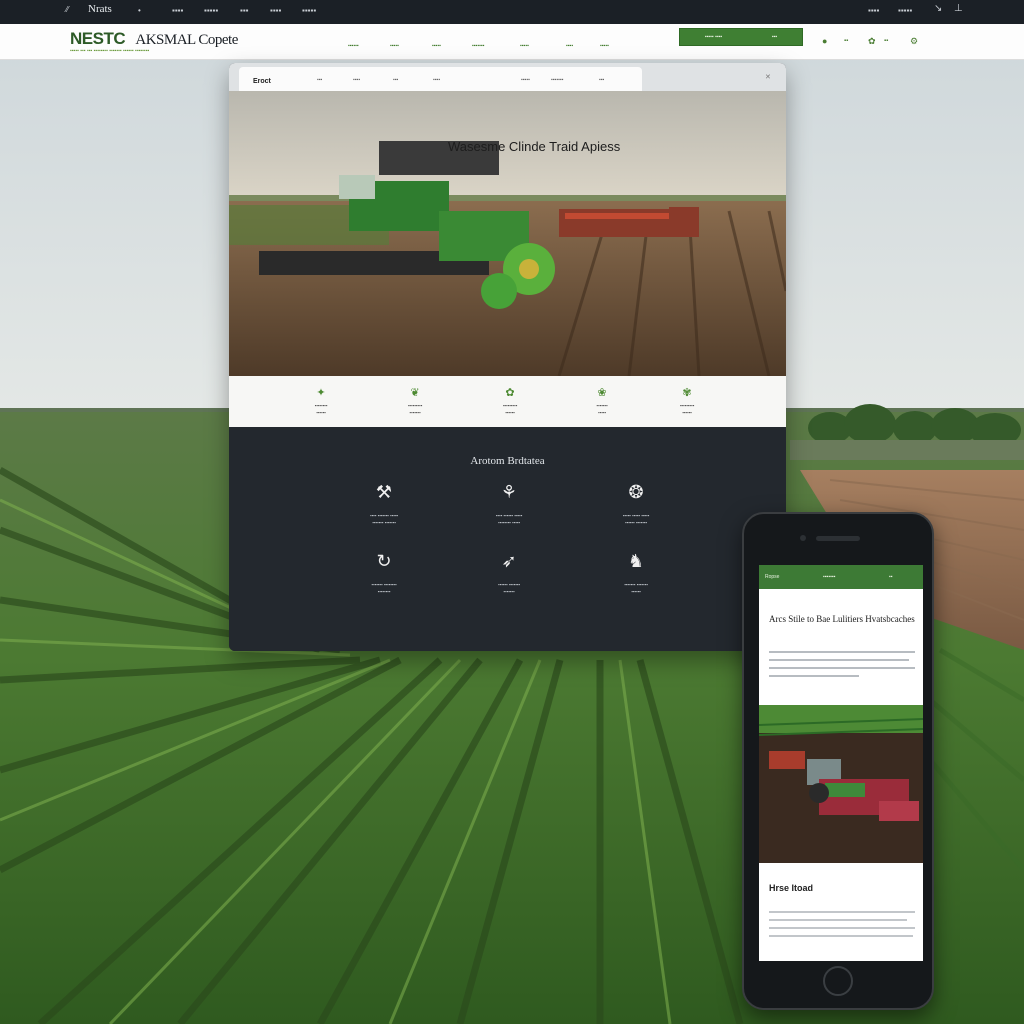 This screenshot has height=1024, width=1024. What do you see at coordinates (829, 577) in the screenshot?
I see `phone-nav-link: ▪▪▪▪▪▪▪` at bounding box center [829, 577].